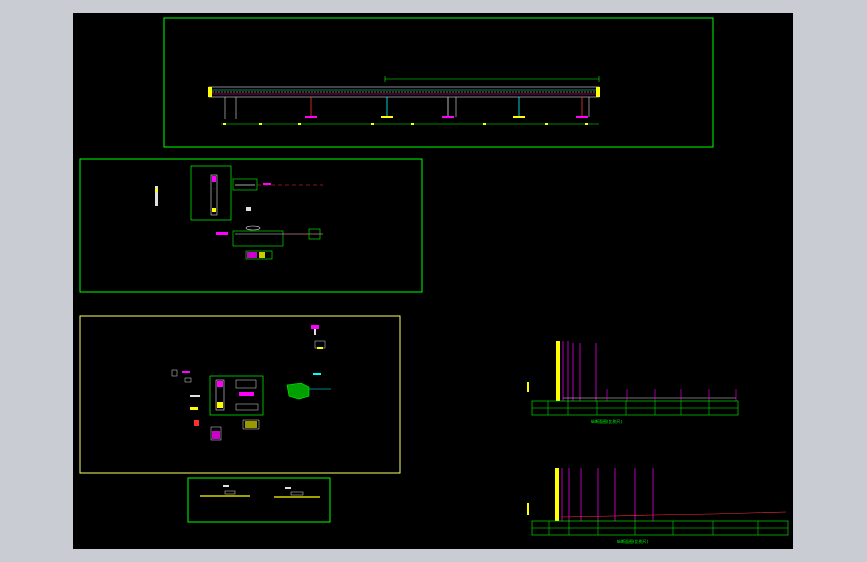  Describe the element at coordinates (658, 506) in the screenshot. I see `profile-chart-2: 纵断面图(比例尺)` at that location.